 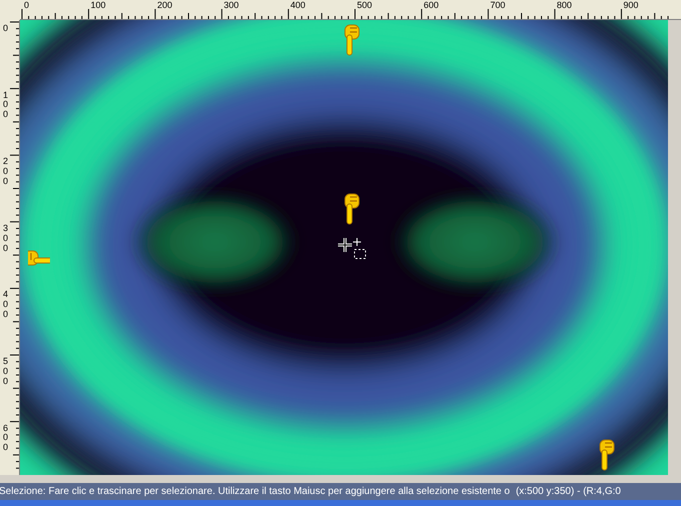 I want to click on ruler-label: 900, so click(x=630, y=5).